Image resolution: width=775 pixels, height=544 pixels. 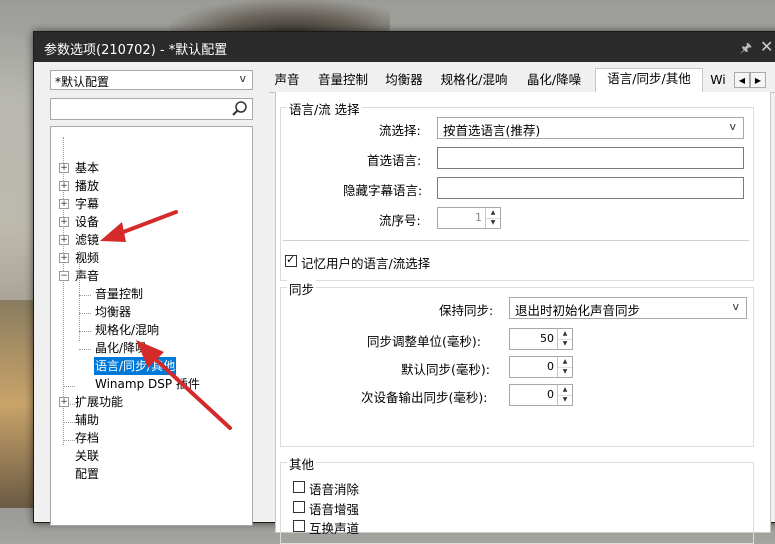 I want to click on tree-item-label: 关联, so click(x=87, y=456).